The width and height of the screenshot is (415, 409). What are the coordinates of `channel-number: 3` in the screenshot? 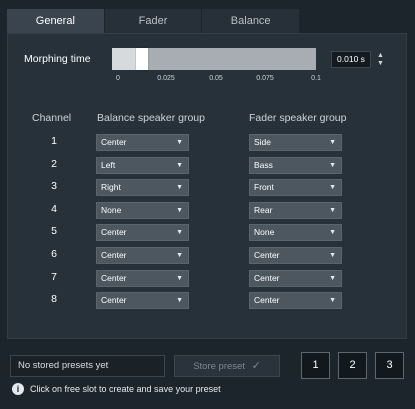 It's located at (54, 186).